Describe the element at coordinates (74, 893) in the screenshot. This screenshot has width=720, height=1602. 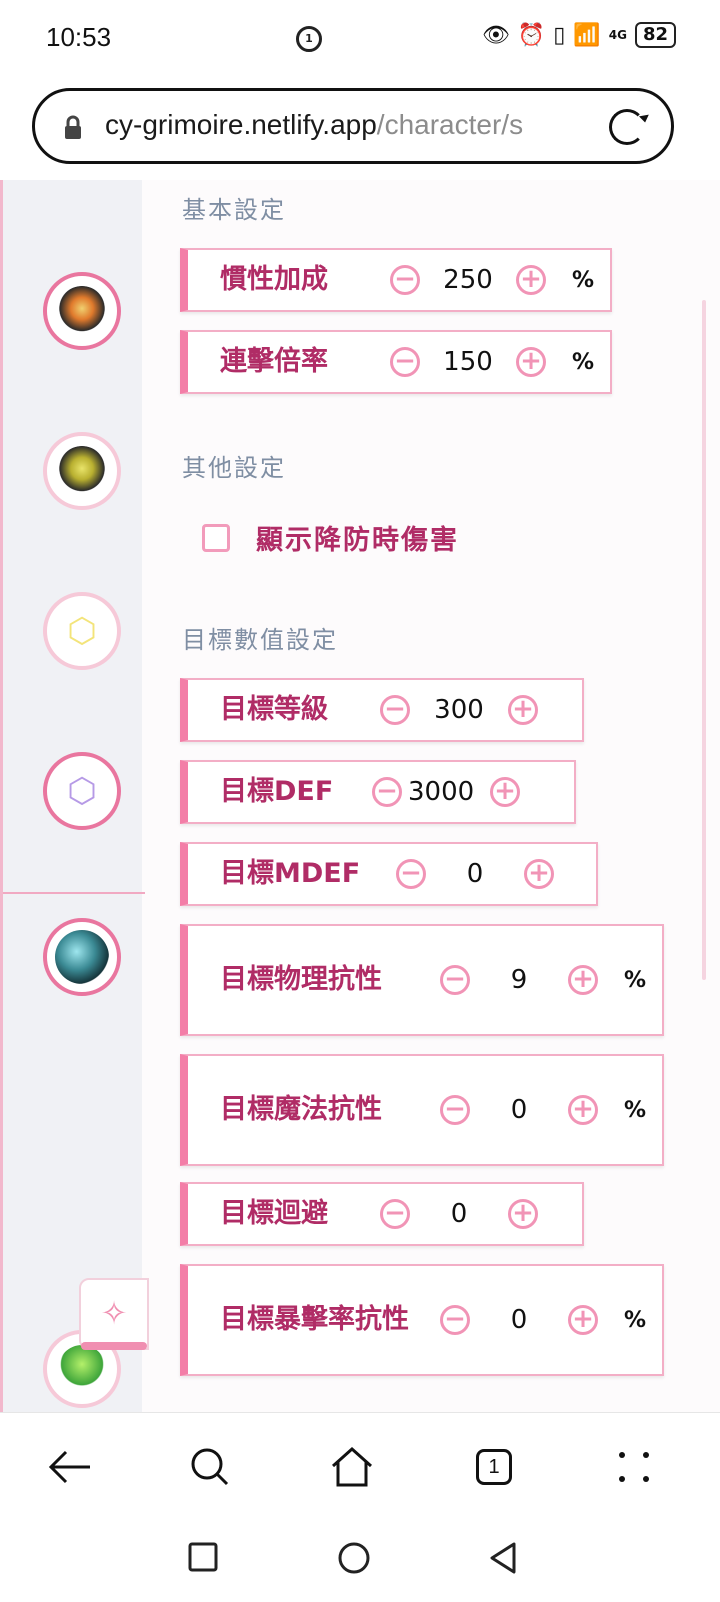
I see `sidebar-divider` at that location.